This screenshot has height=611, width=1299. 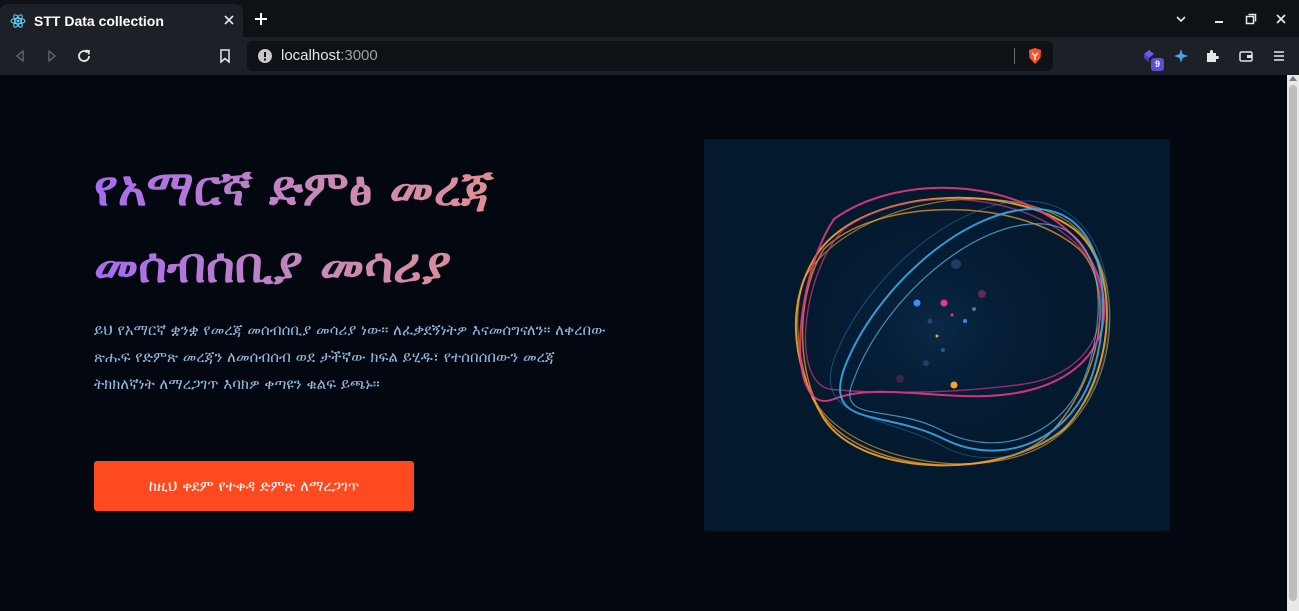 What do you see at coordinates (1219, 19) in the screenshot?
I see `minimize-icon` at bounding box center [1219, 19].